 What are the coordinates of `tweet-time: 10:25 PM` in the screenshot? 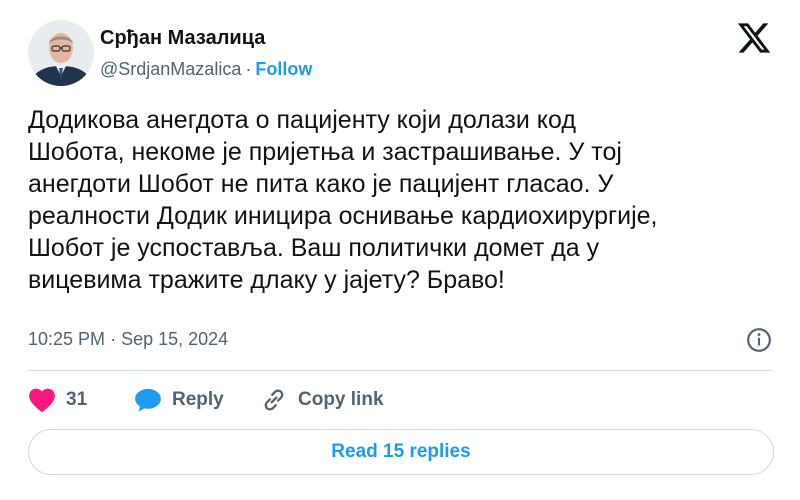 It's located at (67, 339).